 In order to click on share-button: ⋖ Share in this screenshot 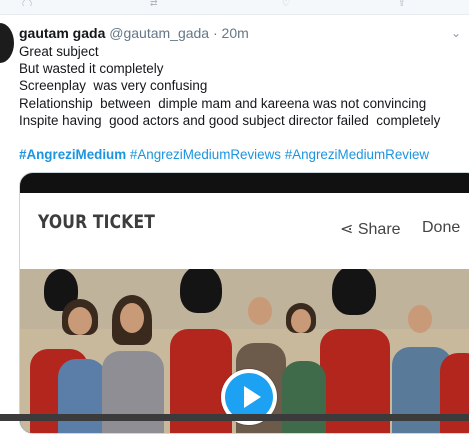, I will do `click(370, 229)`.